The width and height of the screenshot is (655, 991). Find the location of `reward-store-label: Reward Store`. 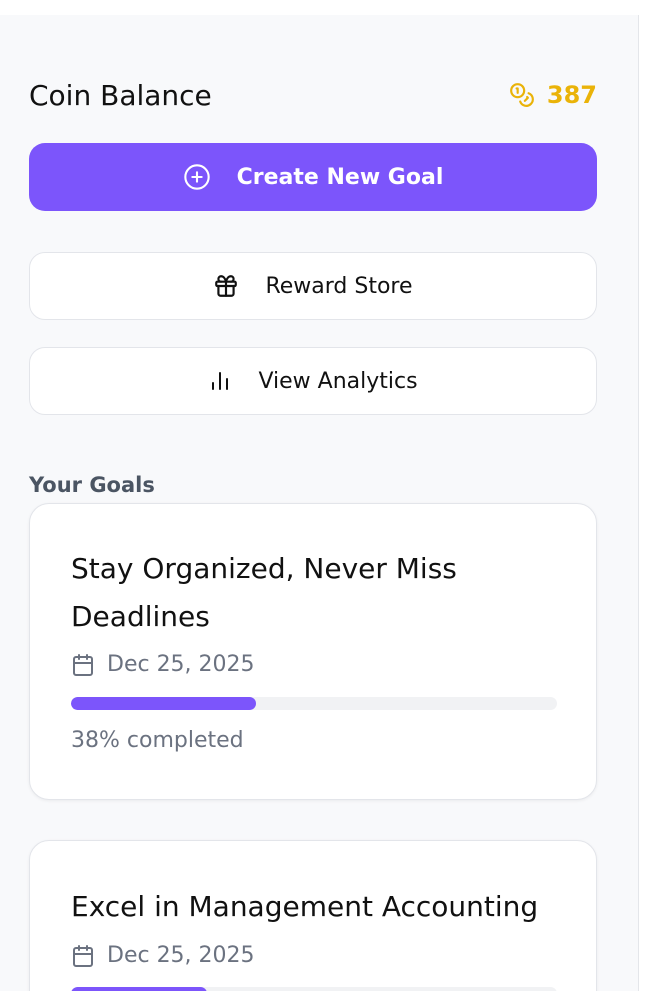

reward-store-label: Reward Store is located at coordinates (339, 286).